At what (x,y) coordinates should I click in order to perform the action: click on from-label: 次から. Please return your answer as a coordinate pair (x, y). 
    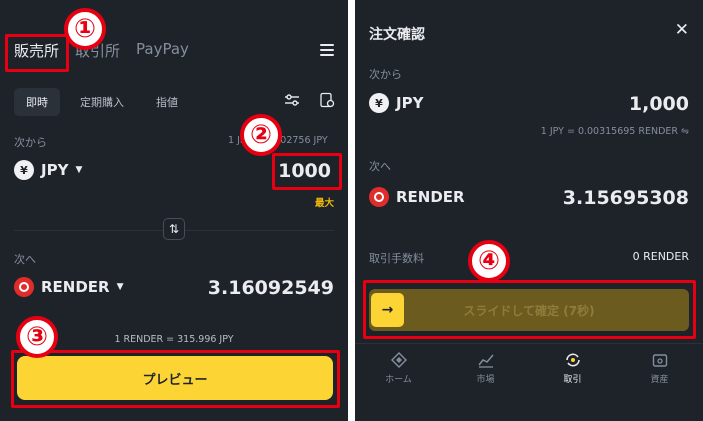
    Looking at the image, I should click on (30, 142).